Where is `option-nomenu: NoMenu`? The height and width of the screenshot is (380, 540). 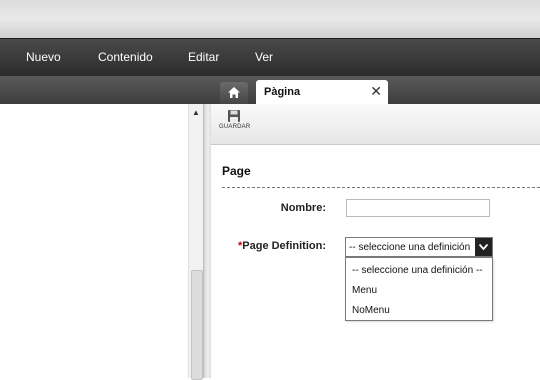 option-nomenu: NoMenu is located at coordinates (371, 310).